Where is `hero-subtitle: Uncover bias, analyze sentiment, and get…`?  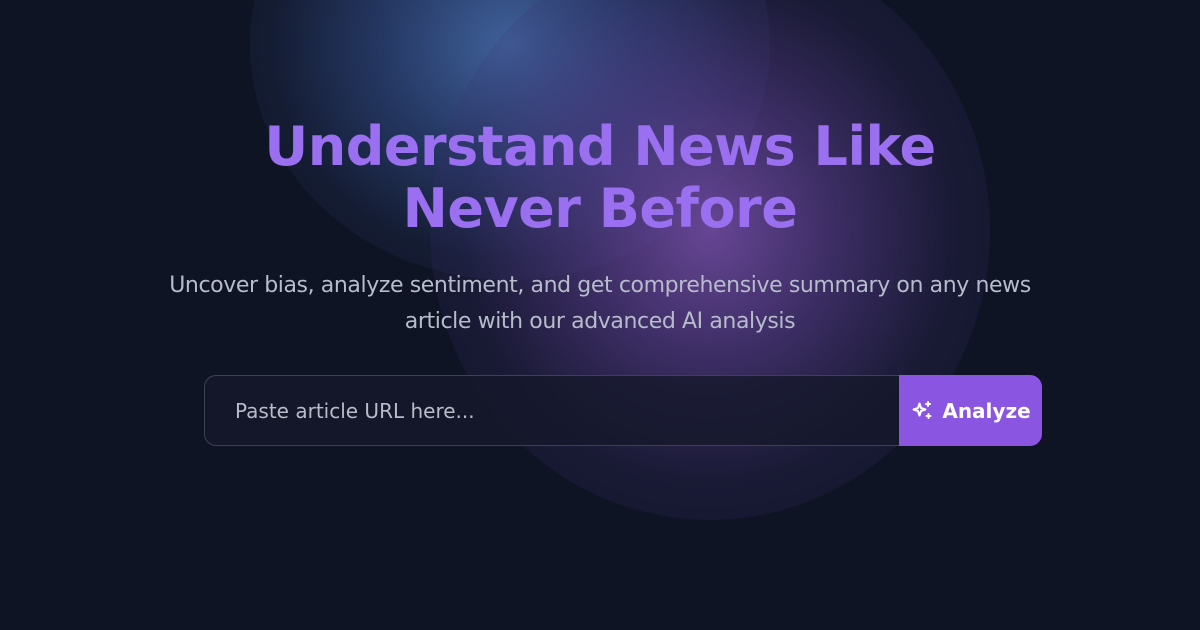 hero-subtitle: Uncover bias, analyze sentiment, and get… is located at coordinates (600, 303).